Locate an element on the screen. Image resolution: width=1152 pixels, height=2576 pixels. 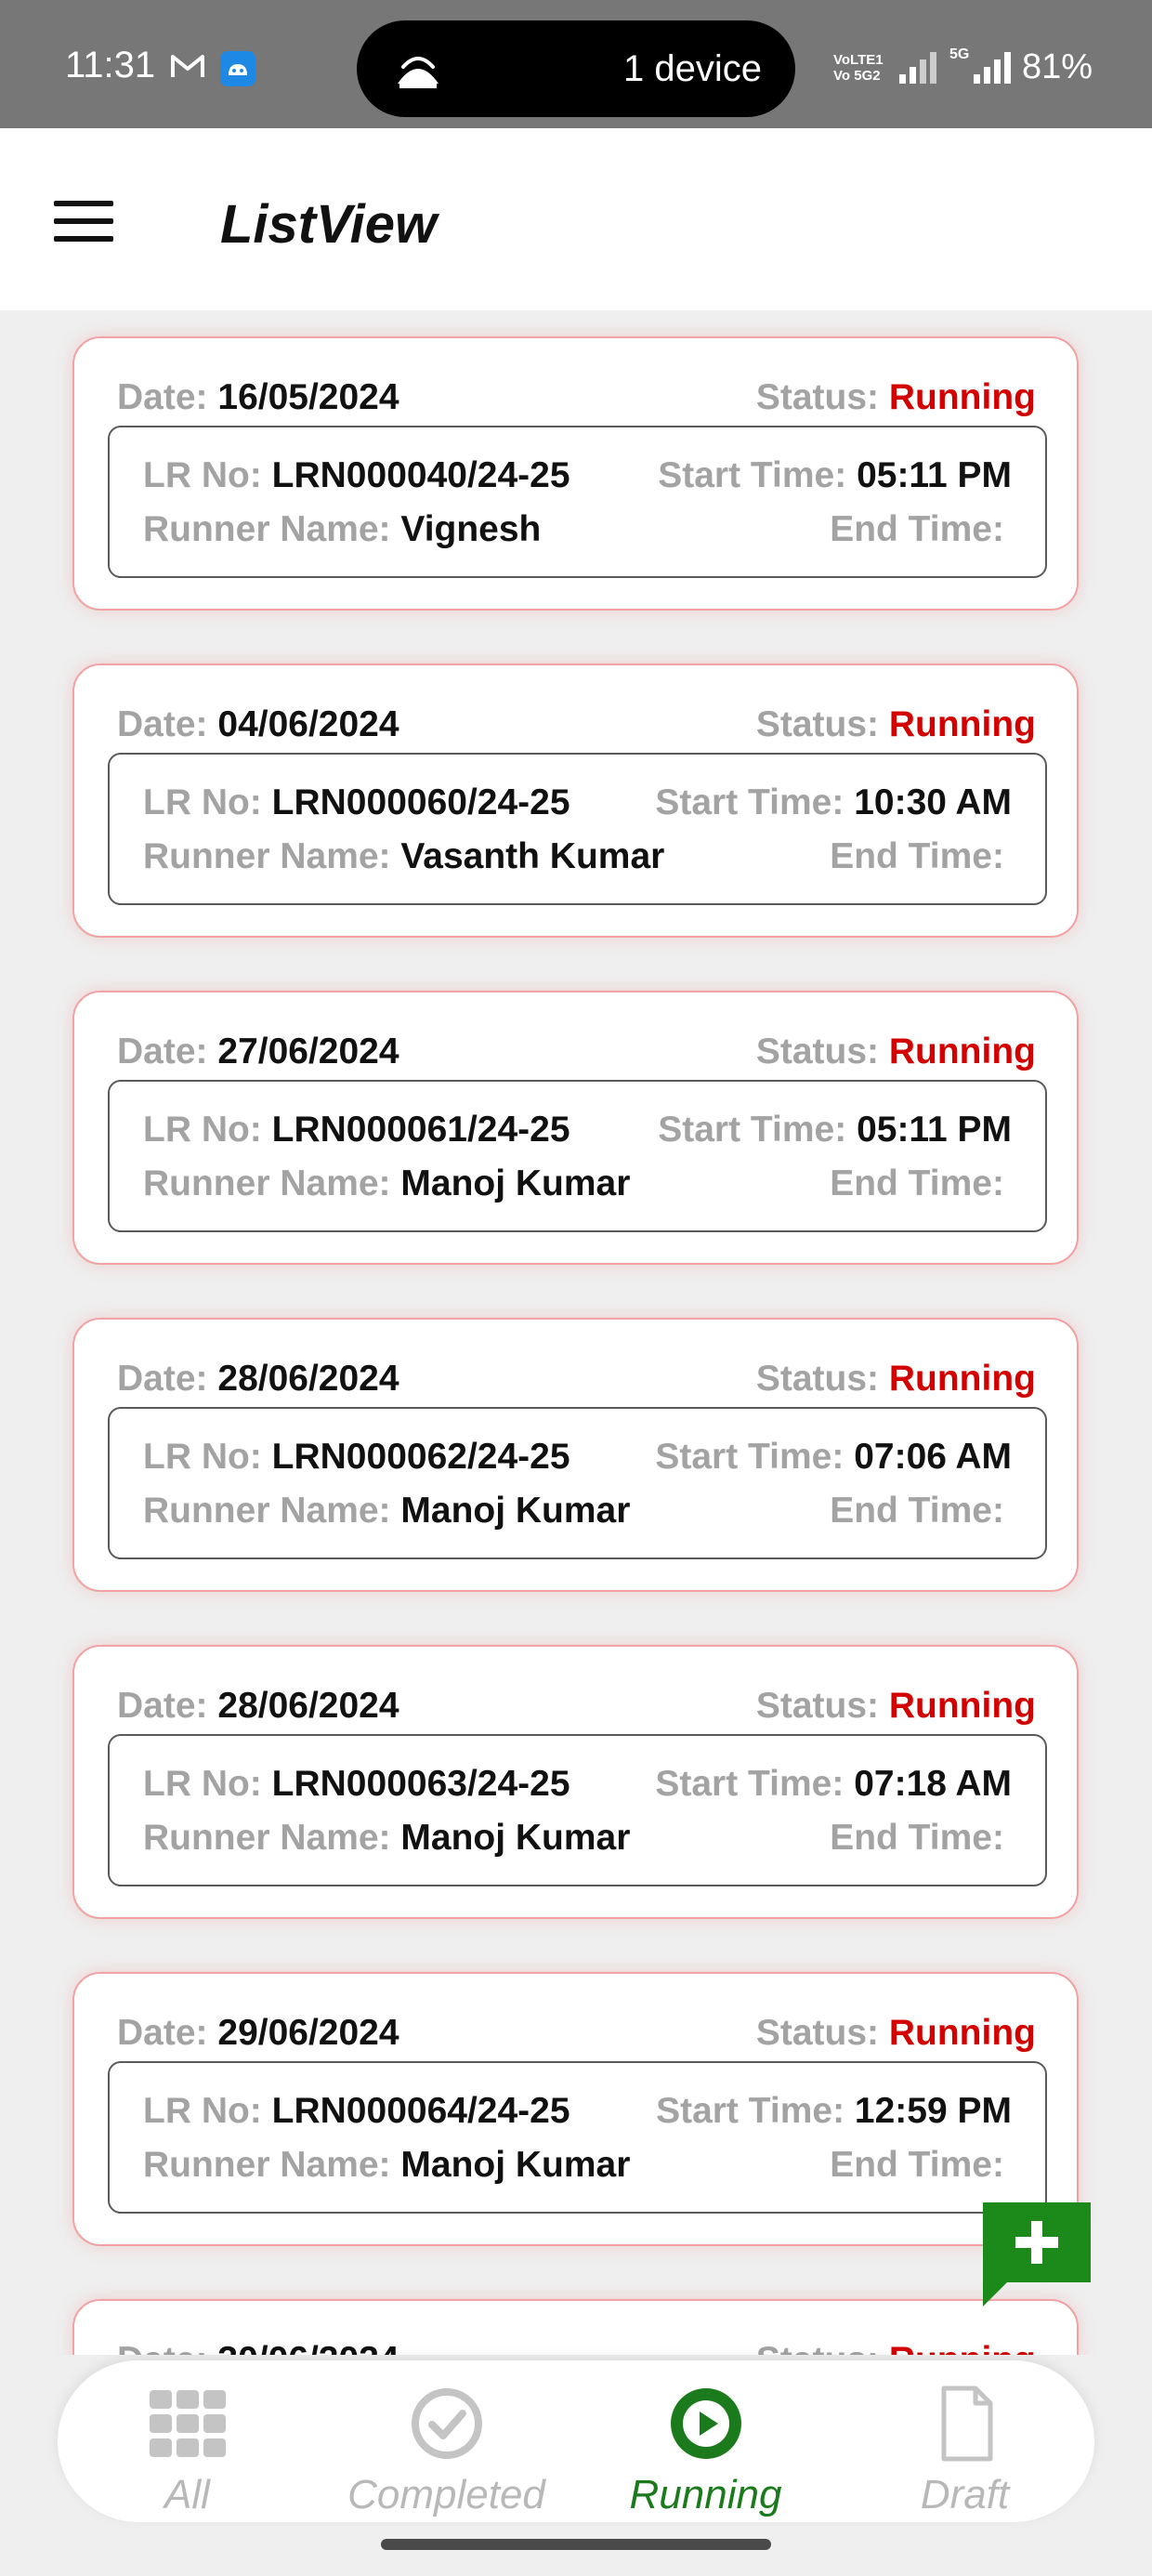
volte-indicator: VoLTE1 Vo 5G2 is located at coordinates (858, 68).